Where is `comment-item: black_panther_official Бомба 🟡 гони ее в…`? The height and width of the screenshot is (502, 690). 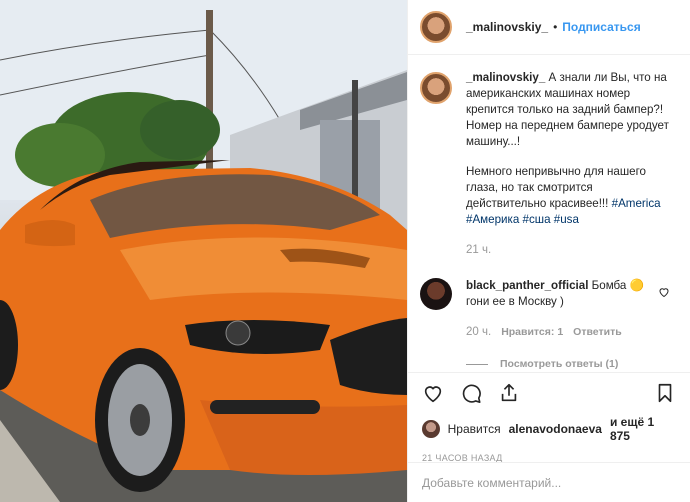 comment-item: black_panther_official Бомба 🟡 гони ее в… is located at coordinates (549, 309).